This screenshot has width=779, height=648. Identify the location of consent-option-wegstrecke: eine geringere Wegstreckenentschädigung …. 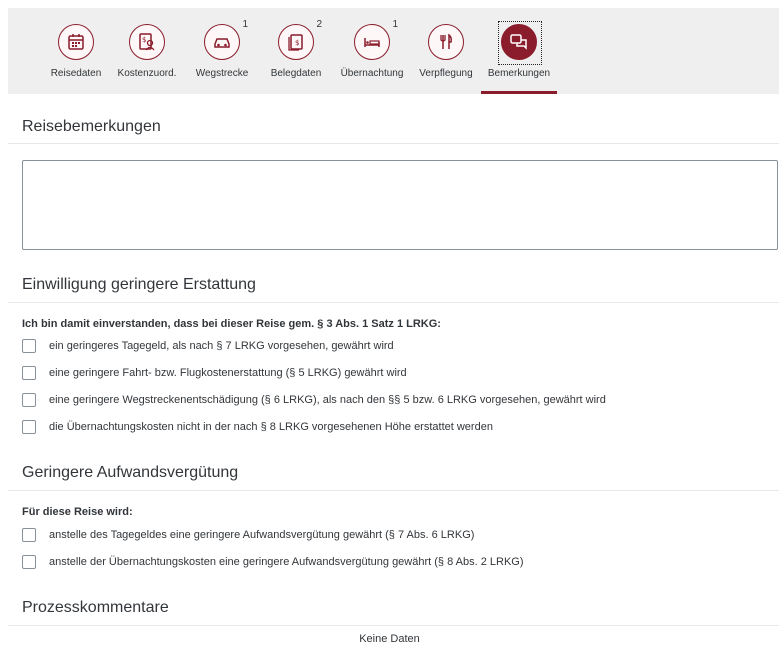
(314, 400).